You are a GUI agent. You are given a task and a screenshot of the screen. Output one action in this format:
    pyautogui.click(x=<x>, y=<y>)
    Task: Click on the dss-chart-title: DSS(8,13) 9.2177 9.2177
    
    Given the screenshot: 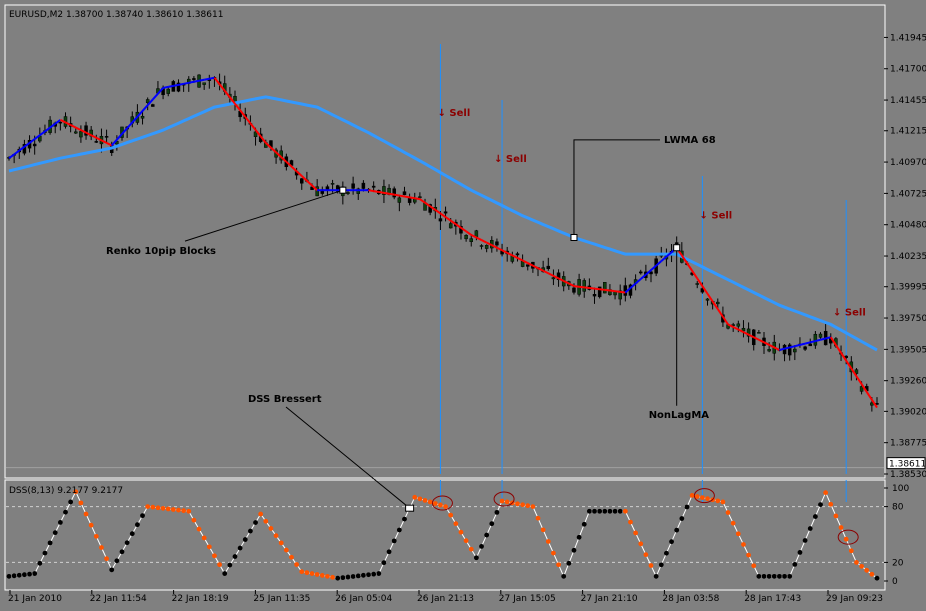 What is the action you would take?
    pyautogui.click(x=66, y=491)
    